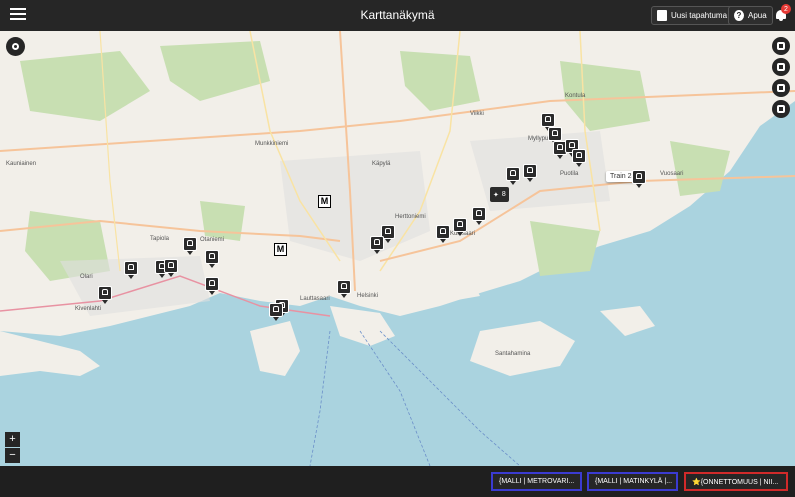 The image size is (795, 497). I want to click on shapes-icon, so click(781, 88).